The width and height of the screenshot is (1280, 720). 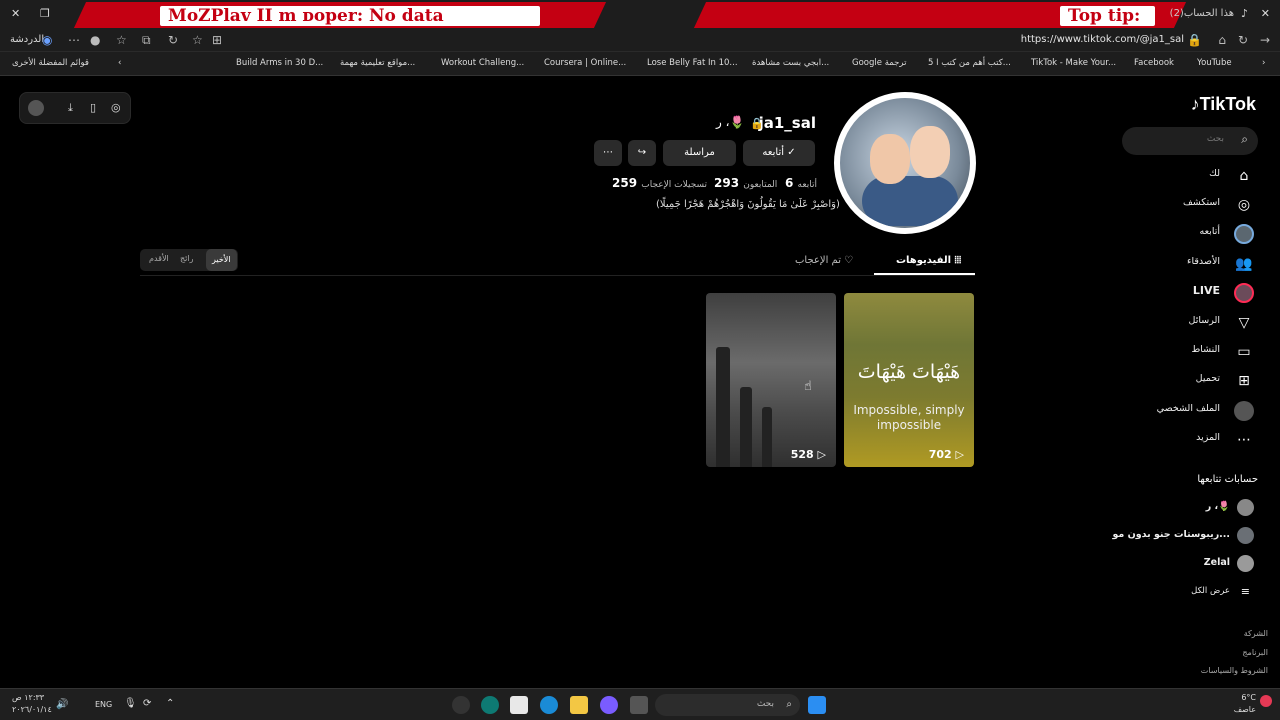 I want to click on profile-avatar, so click(x=905, y=163).